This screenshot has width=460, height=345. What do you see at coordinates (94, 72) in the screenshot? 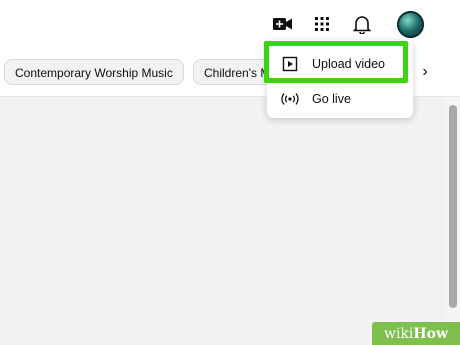
I see `chip-contemporary-worship-music: Contemporary Worship Music` at bounding box center [94, 72].